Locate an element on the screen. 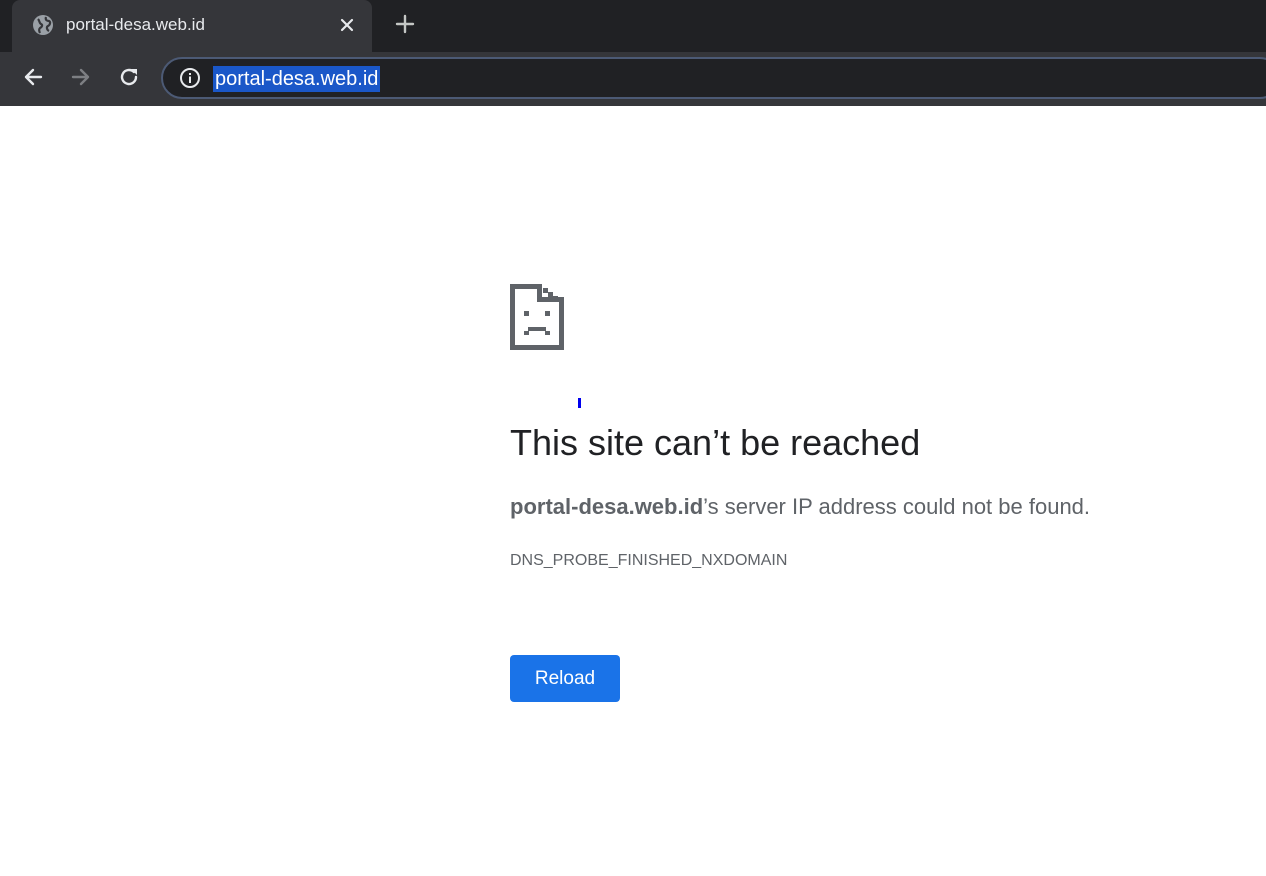 This screenshot has height=876, width=1266. close-icon is located at coordinates (347, 25).